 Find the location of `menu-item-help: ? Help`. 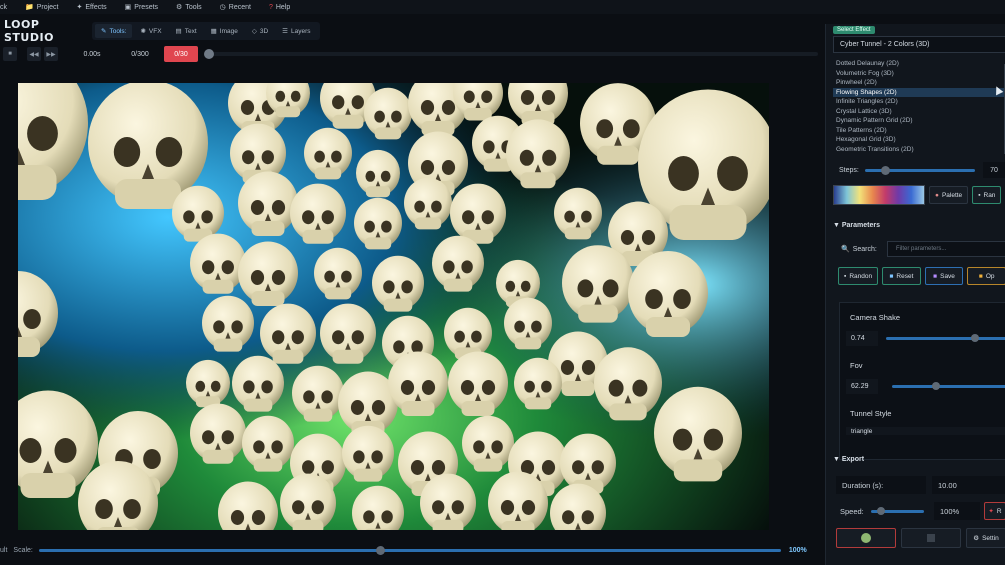

menu-item-help: ? Help is located at coordinates (279, 7).